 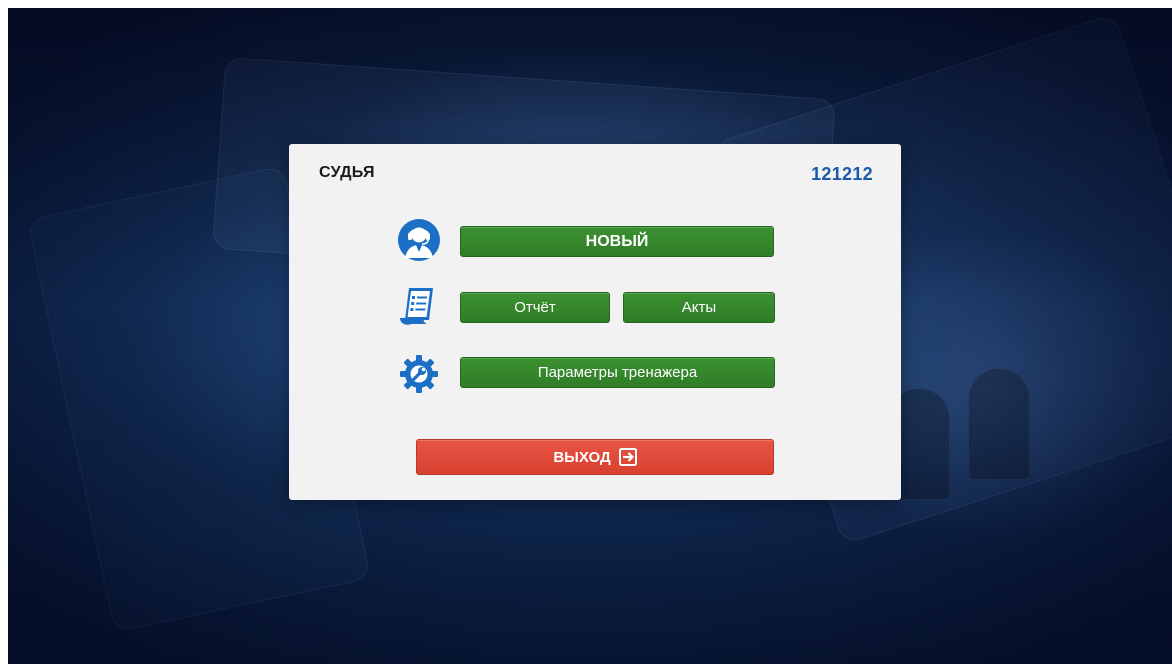 What do you see at coordinates (419, 240) in the screenshot?
I see `operator-headset-icon` at bounding box center [419, 240].